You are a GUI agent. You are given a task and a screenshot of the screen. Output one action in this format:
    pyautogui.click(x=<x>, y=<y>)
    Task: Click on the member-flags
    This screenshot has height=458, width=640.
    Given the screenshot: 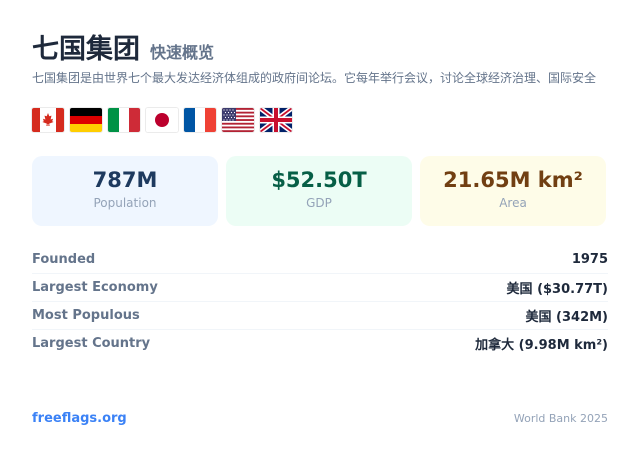 What is the action you would take?
    pyautogui.click(x=320, y=120)
    